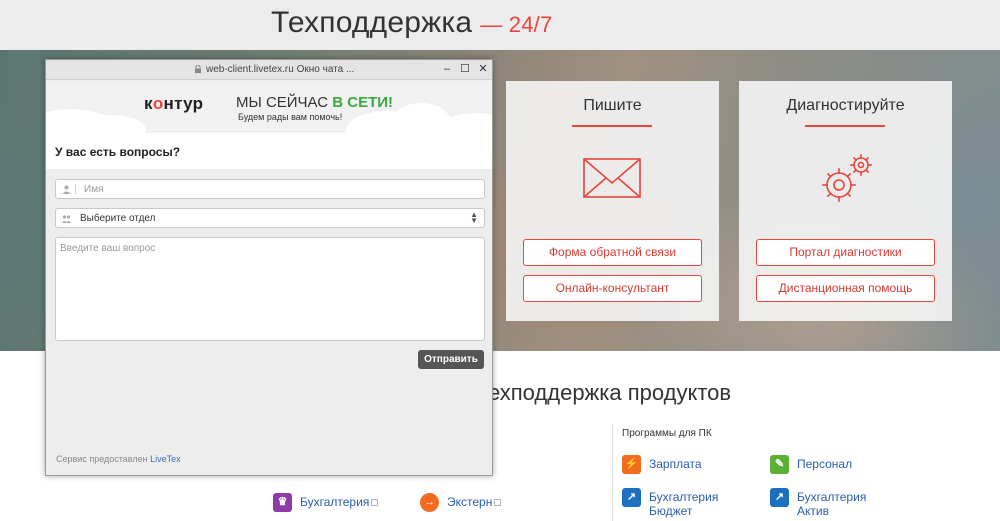 The height and width of the screenshot is (521, 1000). What do you see at coordinates (612, 178) in the screenshot?
I see `envelope-icon` at bounding box center [612, 178].